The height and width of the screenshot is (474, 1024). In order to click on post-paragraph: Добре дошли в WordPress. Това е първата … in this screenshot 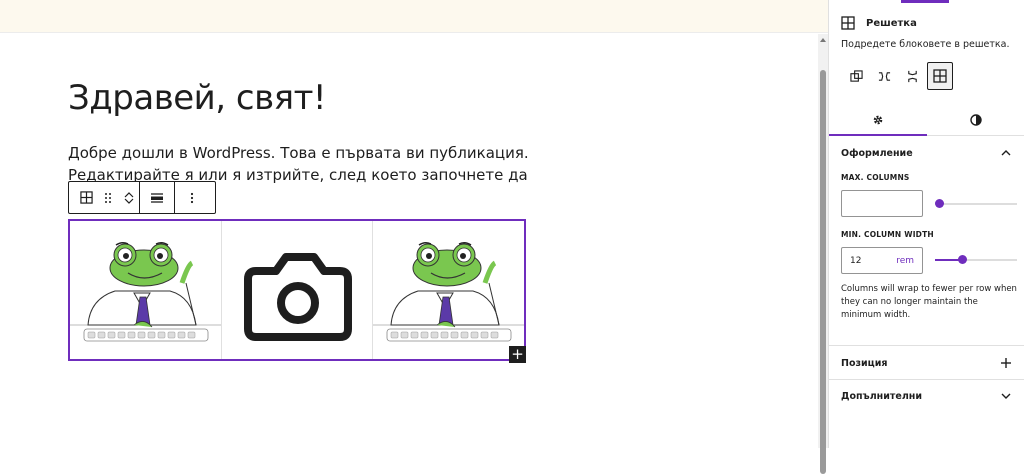, I will do `click(308, 164)`.